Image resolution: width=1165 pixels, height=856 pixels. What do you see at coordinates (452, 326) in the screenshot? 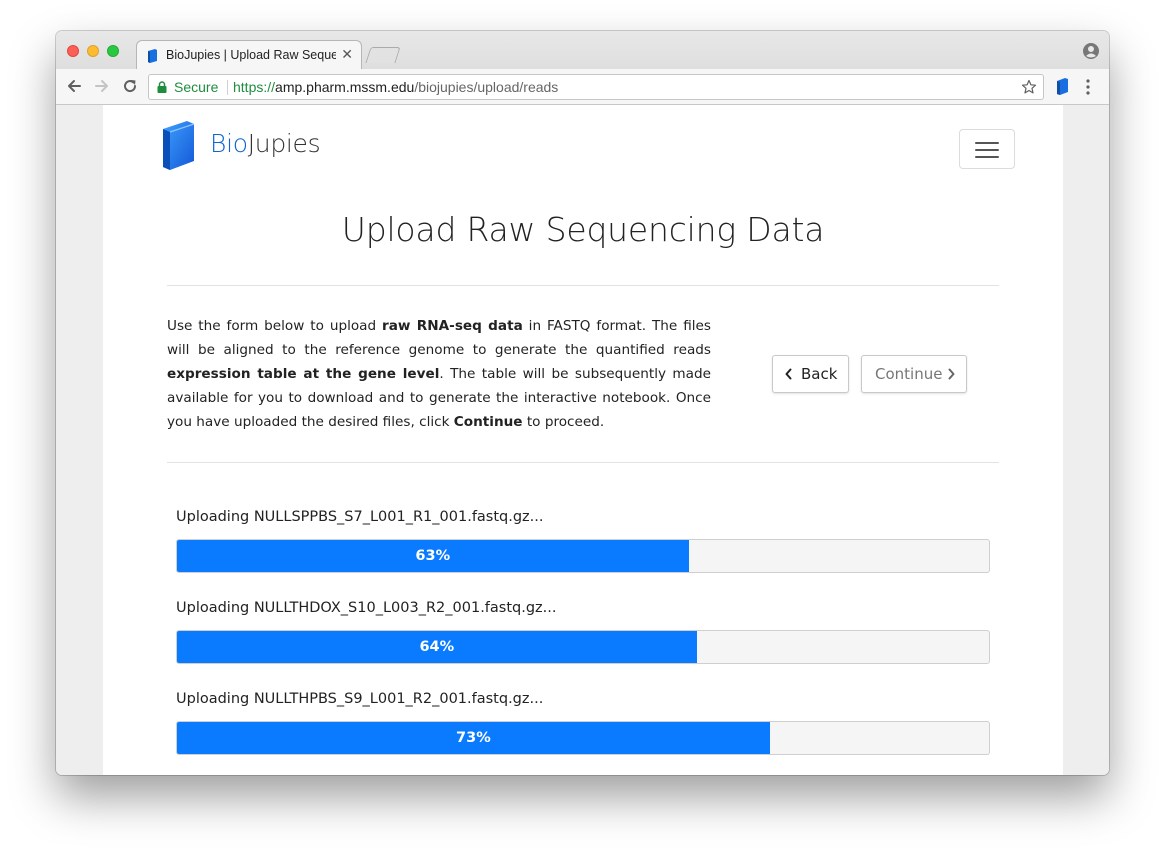
I see `intro-bold-1: raw RNA-seq data` at bounding box center [452, 326].